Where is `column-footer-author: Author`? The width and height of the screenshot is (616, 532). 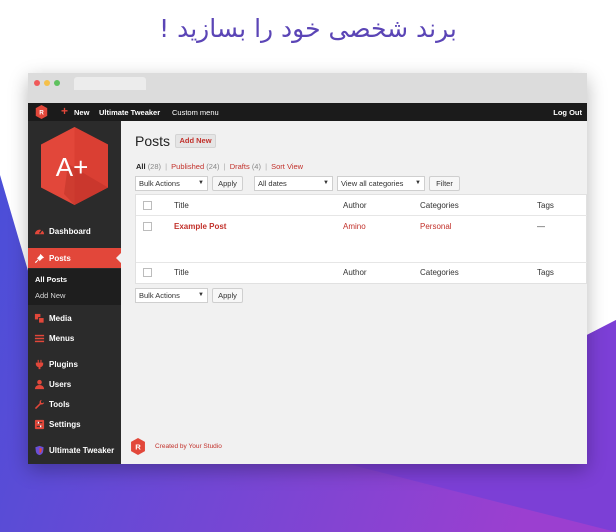
column-footer-author: Author is located at coordinates (355, 272).